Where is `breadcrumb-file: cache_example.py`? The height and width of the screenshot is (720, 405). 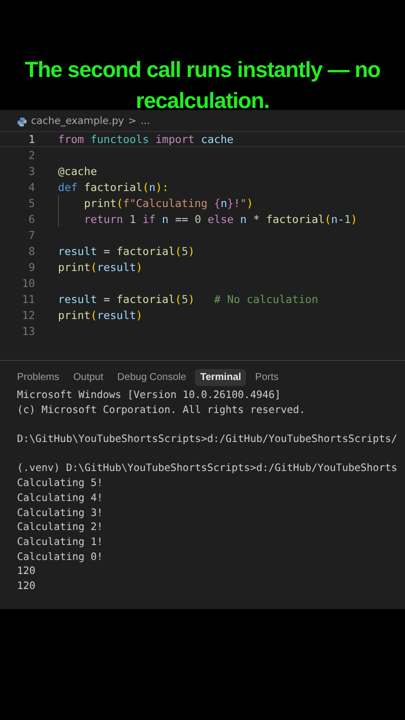 breadcrumb-file: cache_example.py is located at coordinates (77, 121).